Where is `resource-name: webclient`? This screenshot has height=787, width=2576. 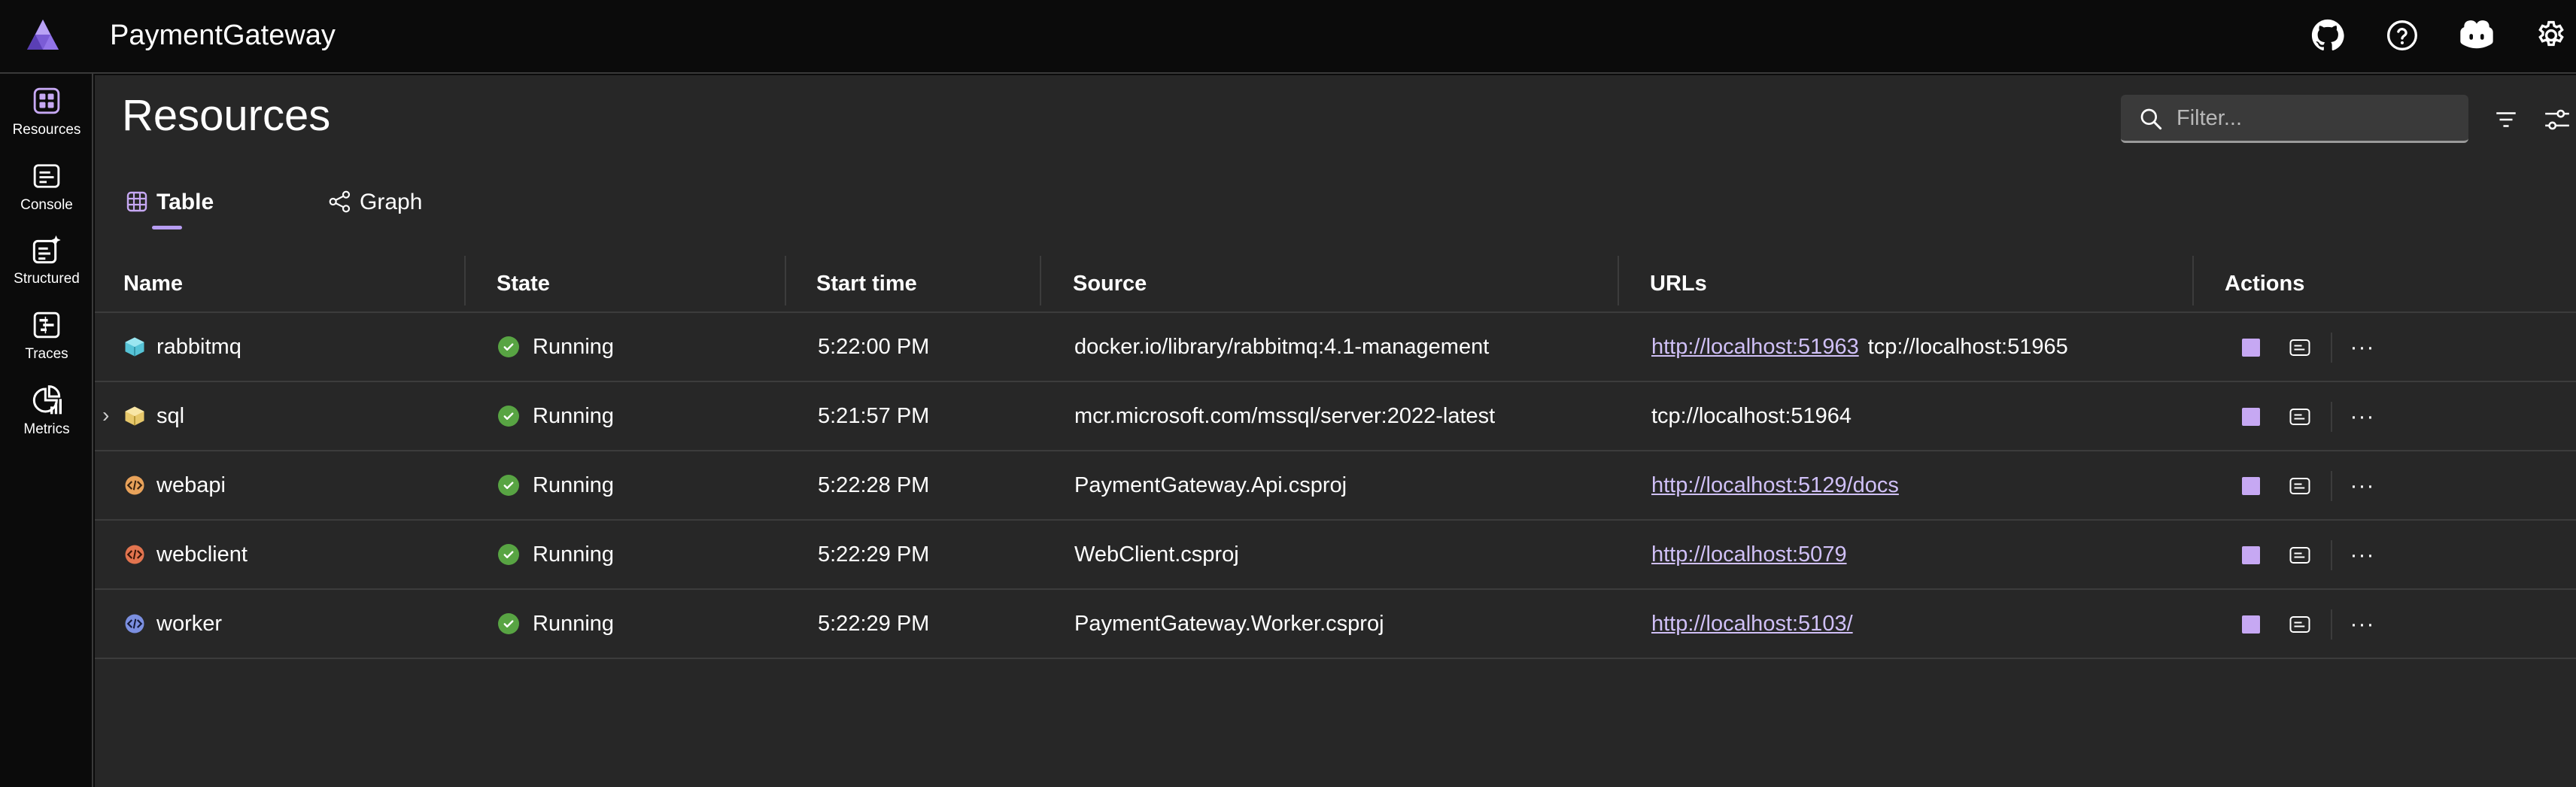
resource-name: webclient is located at coordinates (202, 554).